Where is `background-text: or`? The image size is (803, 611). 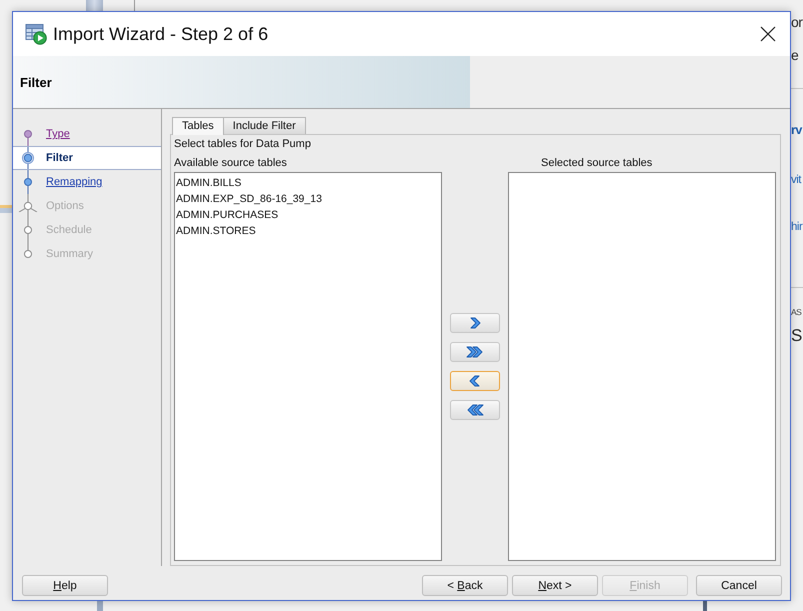
background-text: or is located at coordinates (797, 22).